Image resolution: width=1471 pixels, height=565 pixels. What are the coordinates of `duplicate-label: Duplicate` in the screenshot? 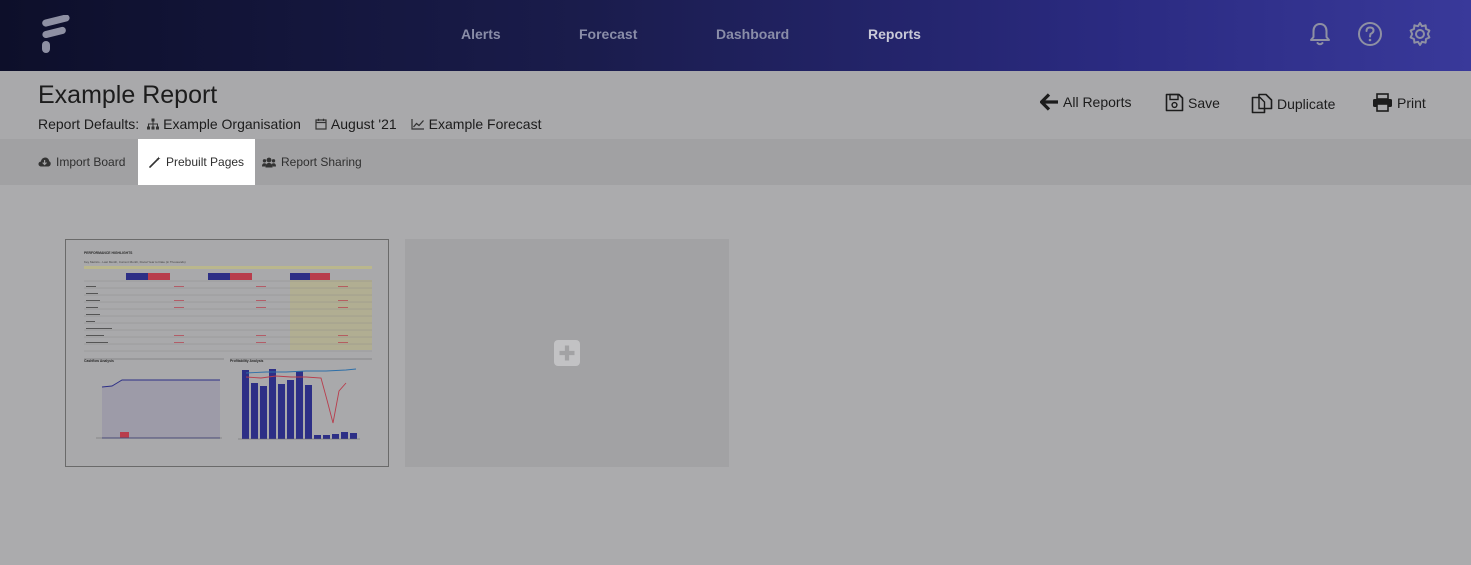 It's located at (1306, 103).